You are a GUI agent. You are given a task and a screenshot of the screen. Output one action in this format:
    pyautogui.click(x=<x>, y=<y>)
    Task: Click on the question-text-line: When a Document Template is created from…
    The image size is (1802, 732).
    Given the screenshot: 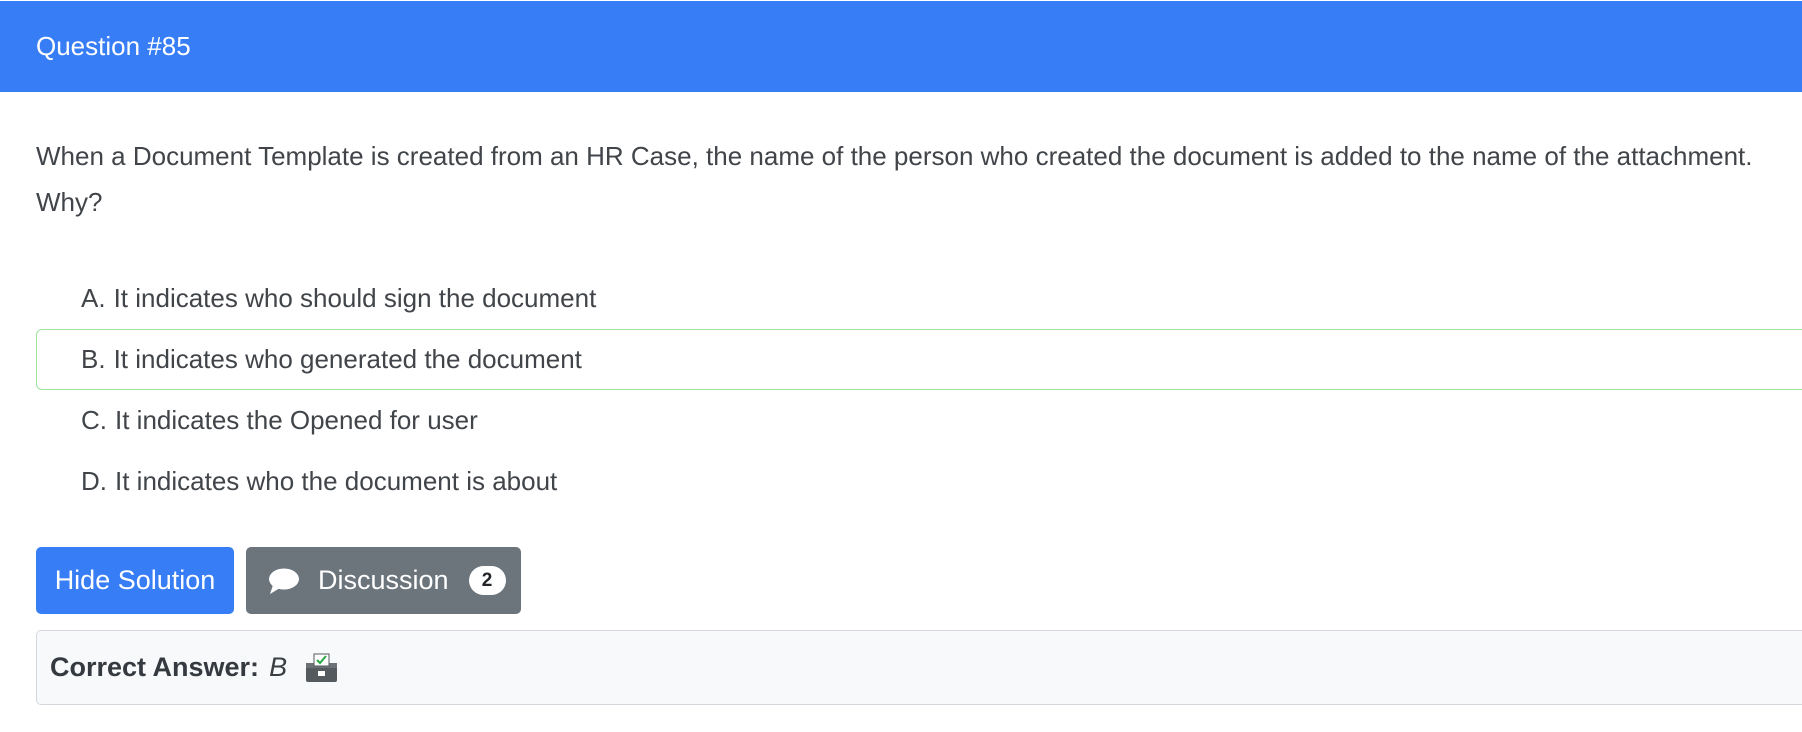 What is the action you would take?
    pyautogui.click(x=894, y=156)
    